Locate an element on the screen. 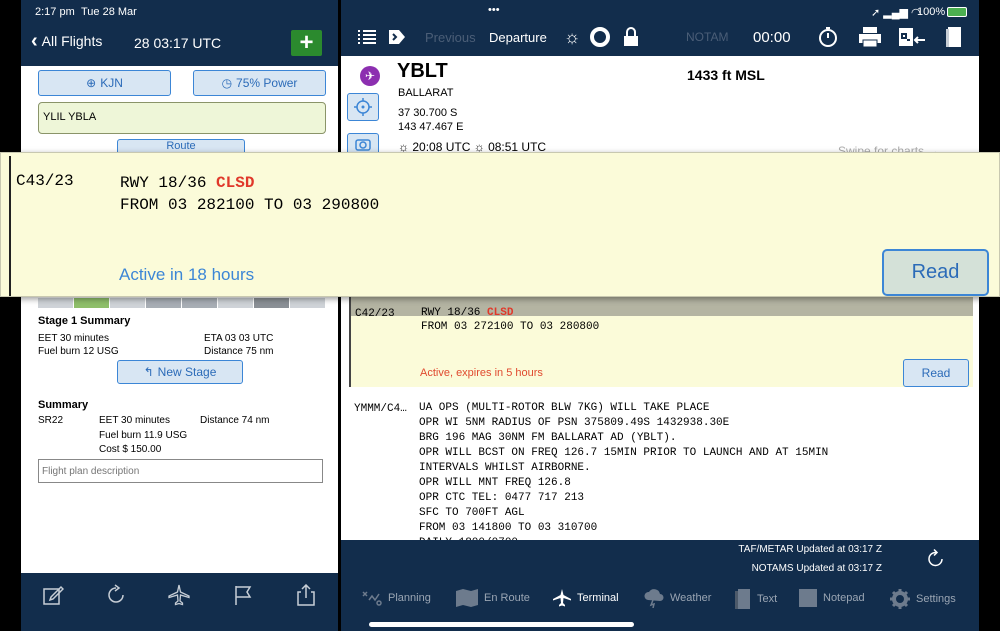 This screenshot has height=631, width=1000. gear-icon is located at coordinates (900, 599).